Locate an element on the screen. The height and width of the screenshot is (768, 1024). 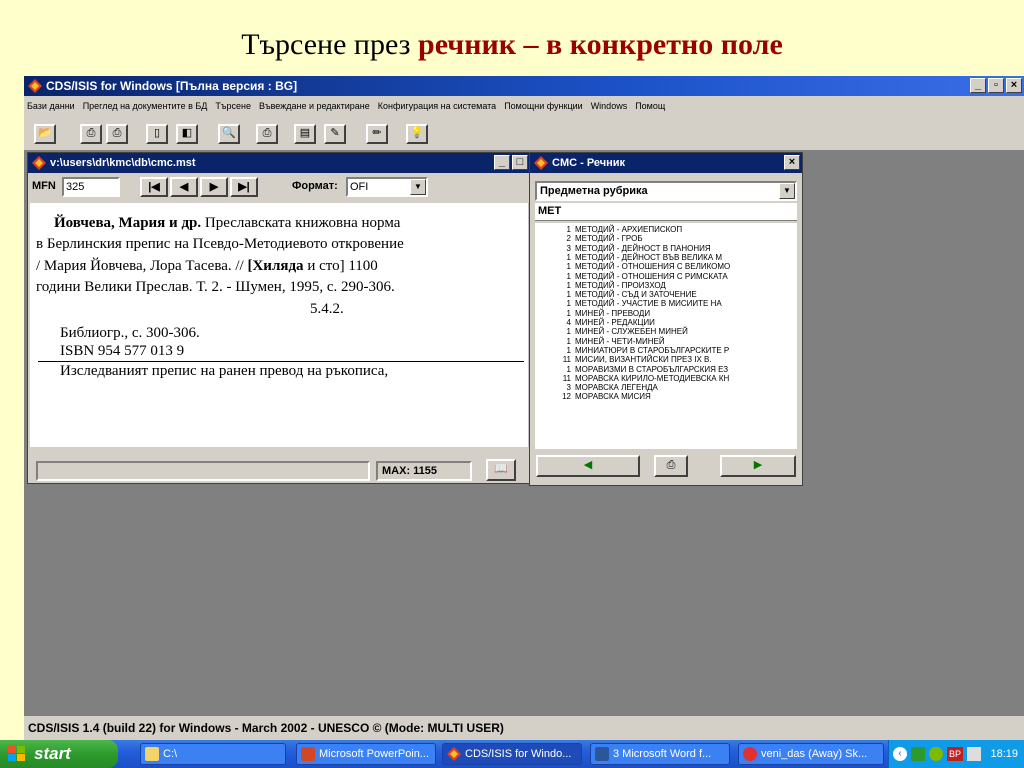
term-list-item: 4 МИНЕЙ - РЕДАКЦИИ is located at coordinates (666, 322).